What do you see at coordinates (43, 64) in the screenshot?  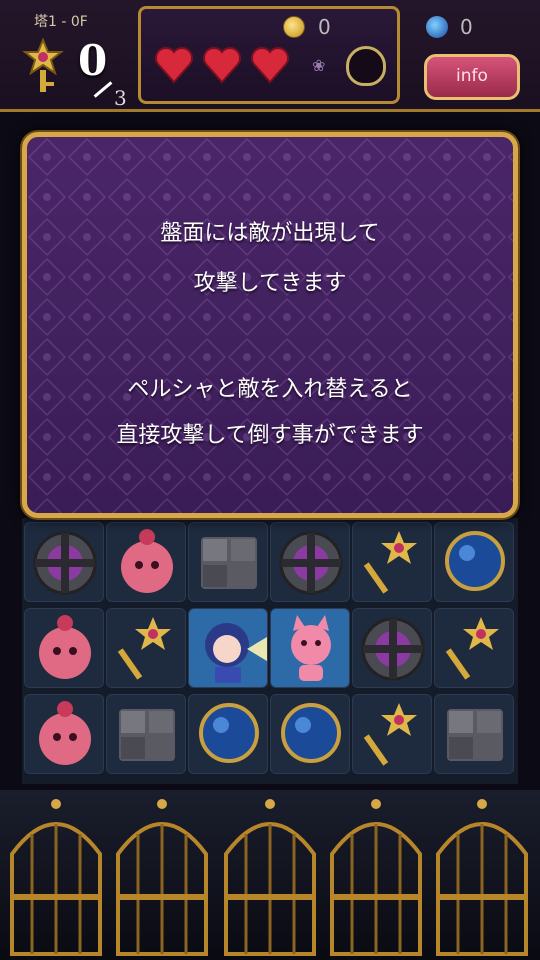 I see `key-goal-icon` at bounding box center [43, 64].